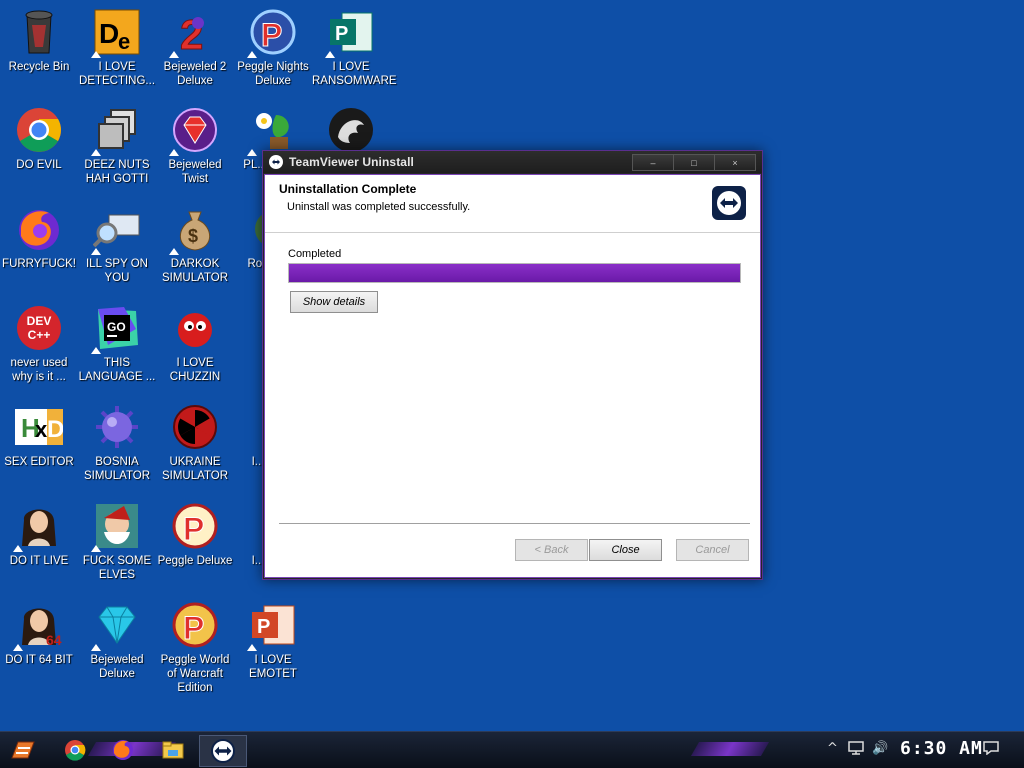 This screenshot has width=1024, height=768. Describe the element at coordinates (116, 626) in the screenshot. I see `diamond-icon` at that location.